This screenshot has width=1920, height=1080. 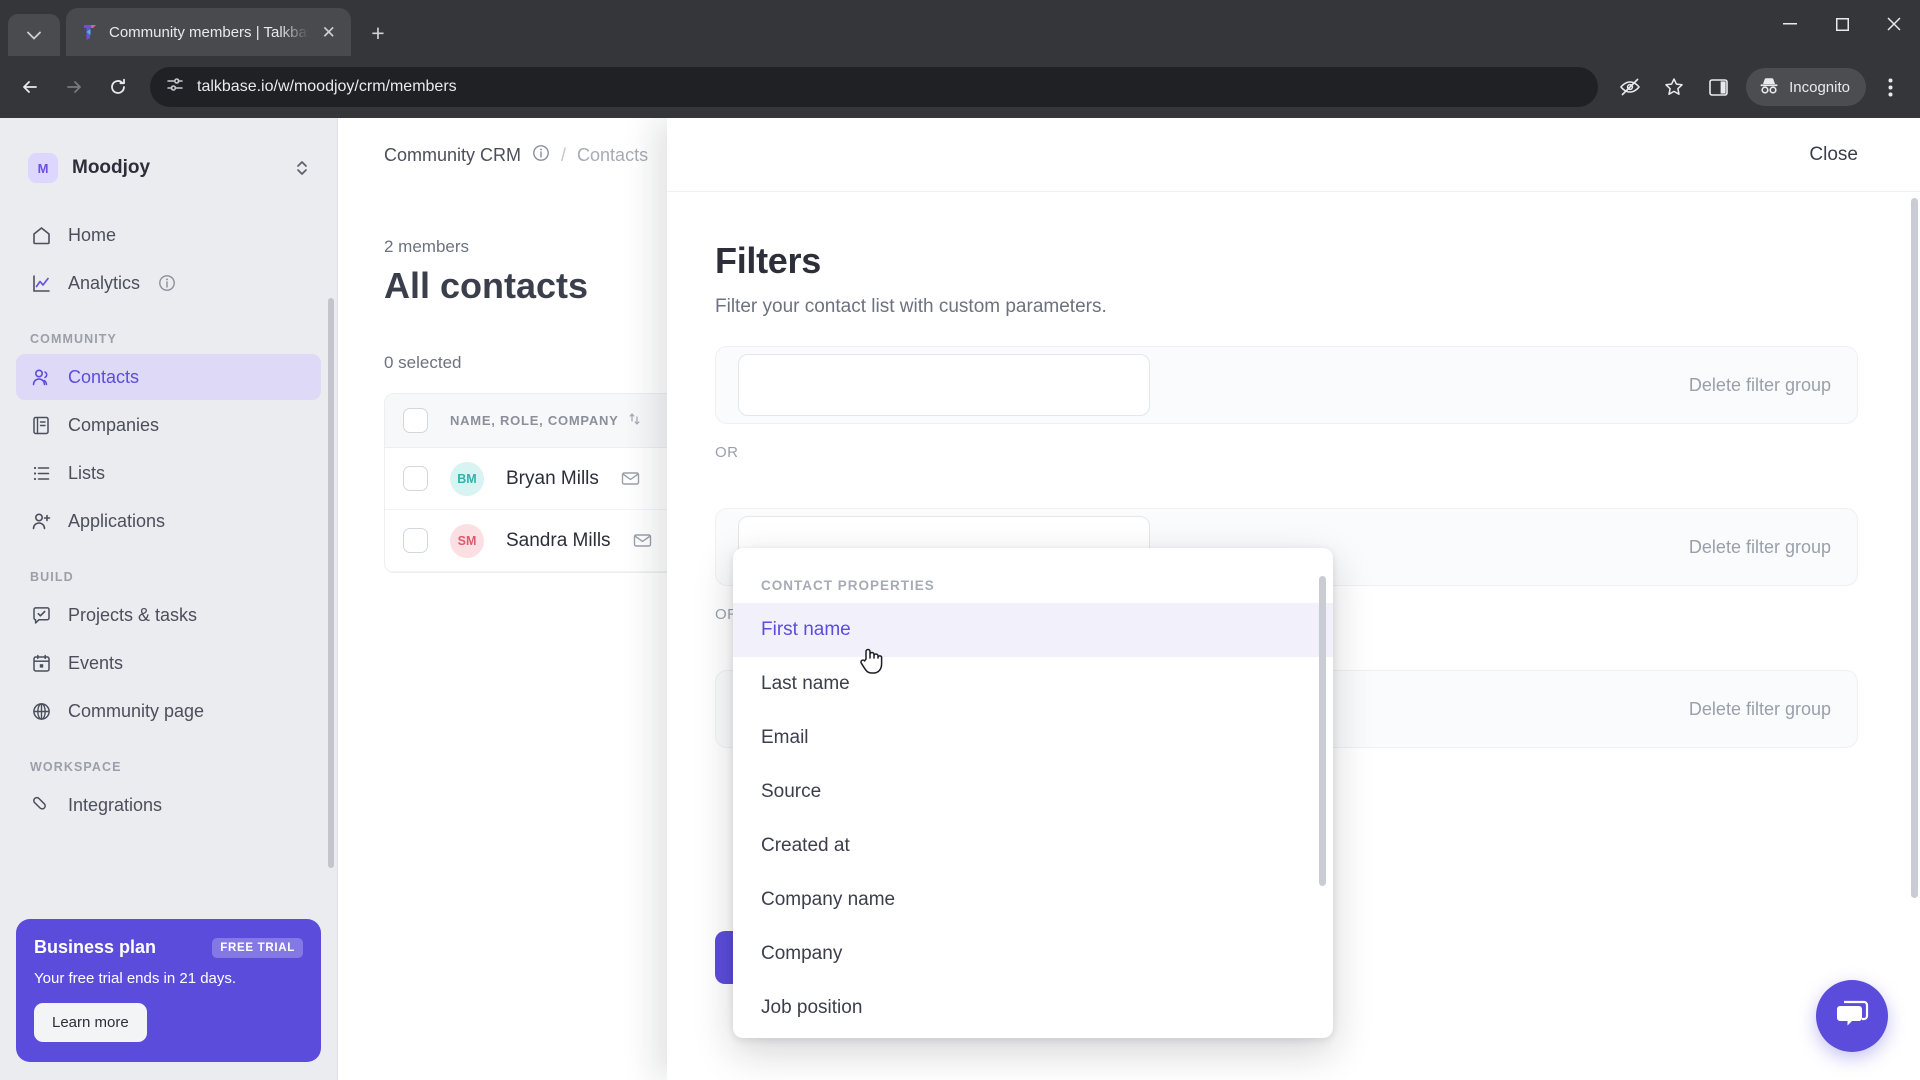 I want to click on sidebar-item-label: Projects & tasks, so click(x=133, y=614).